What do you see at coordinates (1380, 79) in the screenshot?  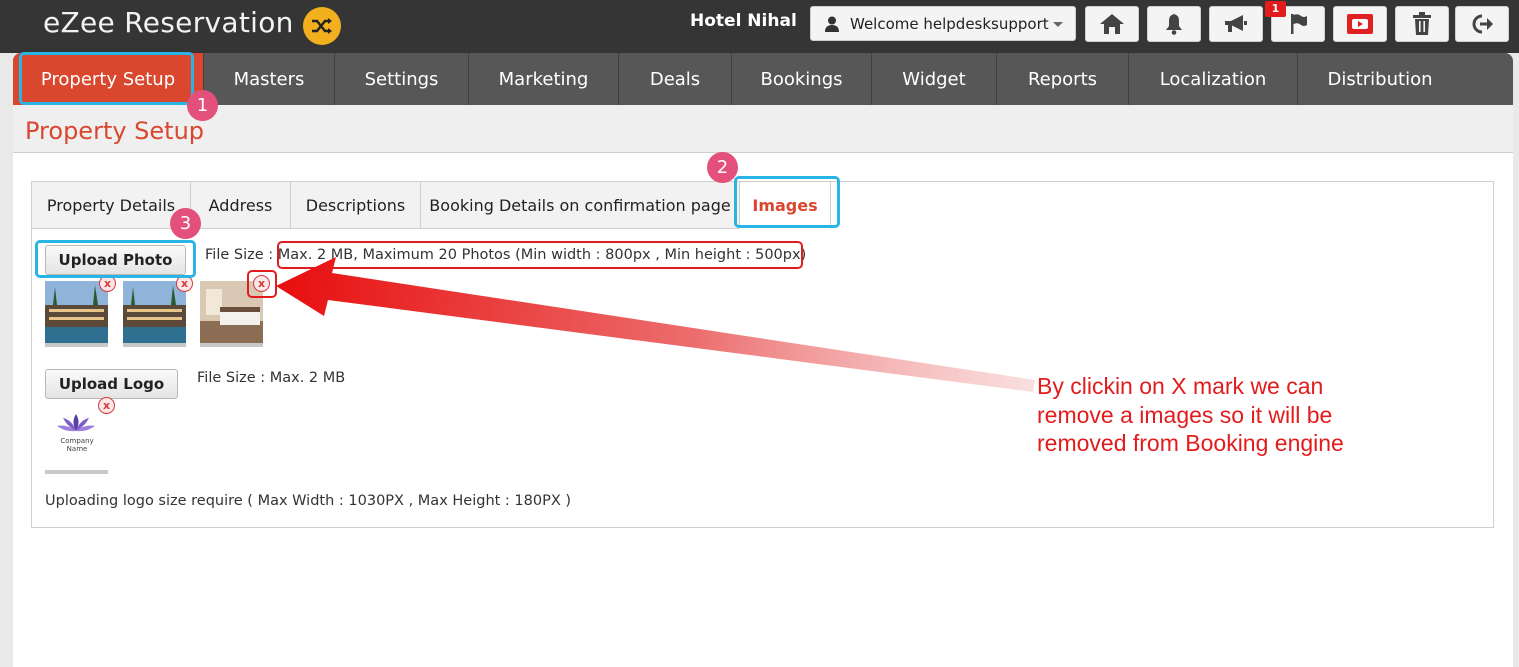 I see `nav-distribution: Distribution` at bounding box center [1380, 79].